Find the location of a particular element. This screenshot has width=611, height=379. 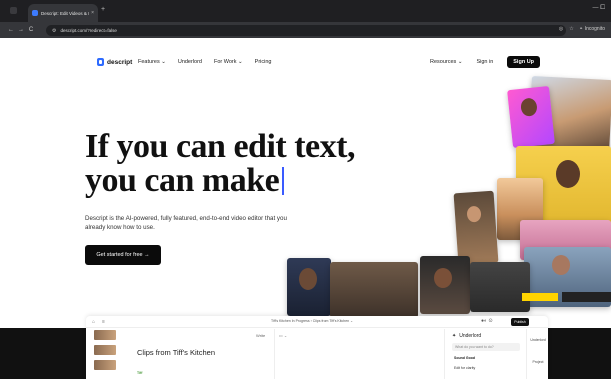

text-caret is located at coordinates (283, 181).